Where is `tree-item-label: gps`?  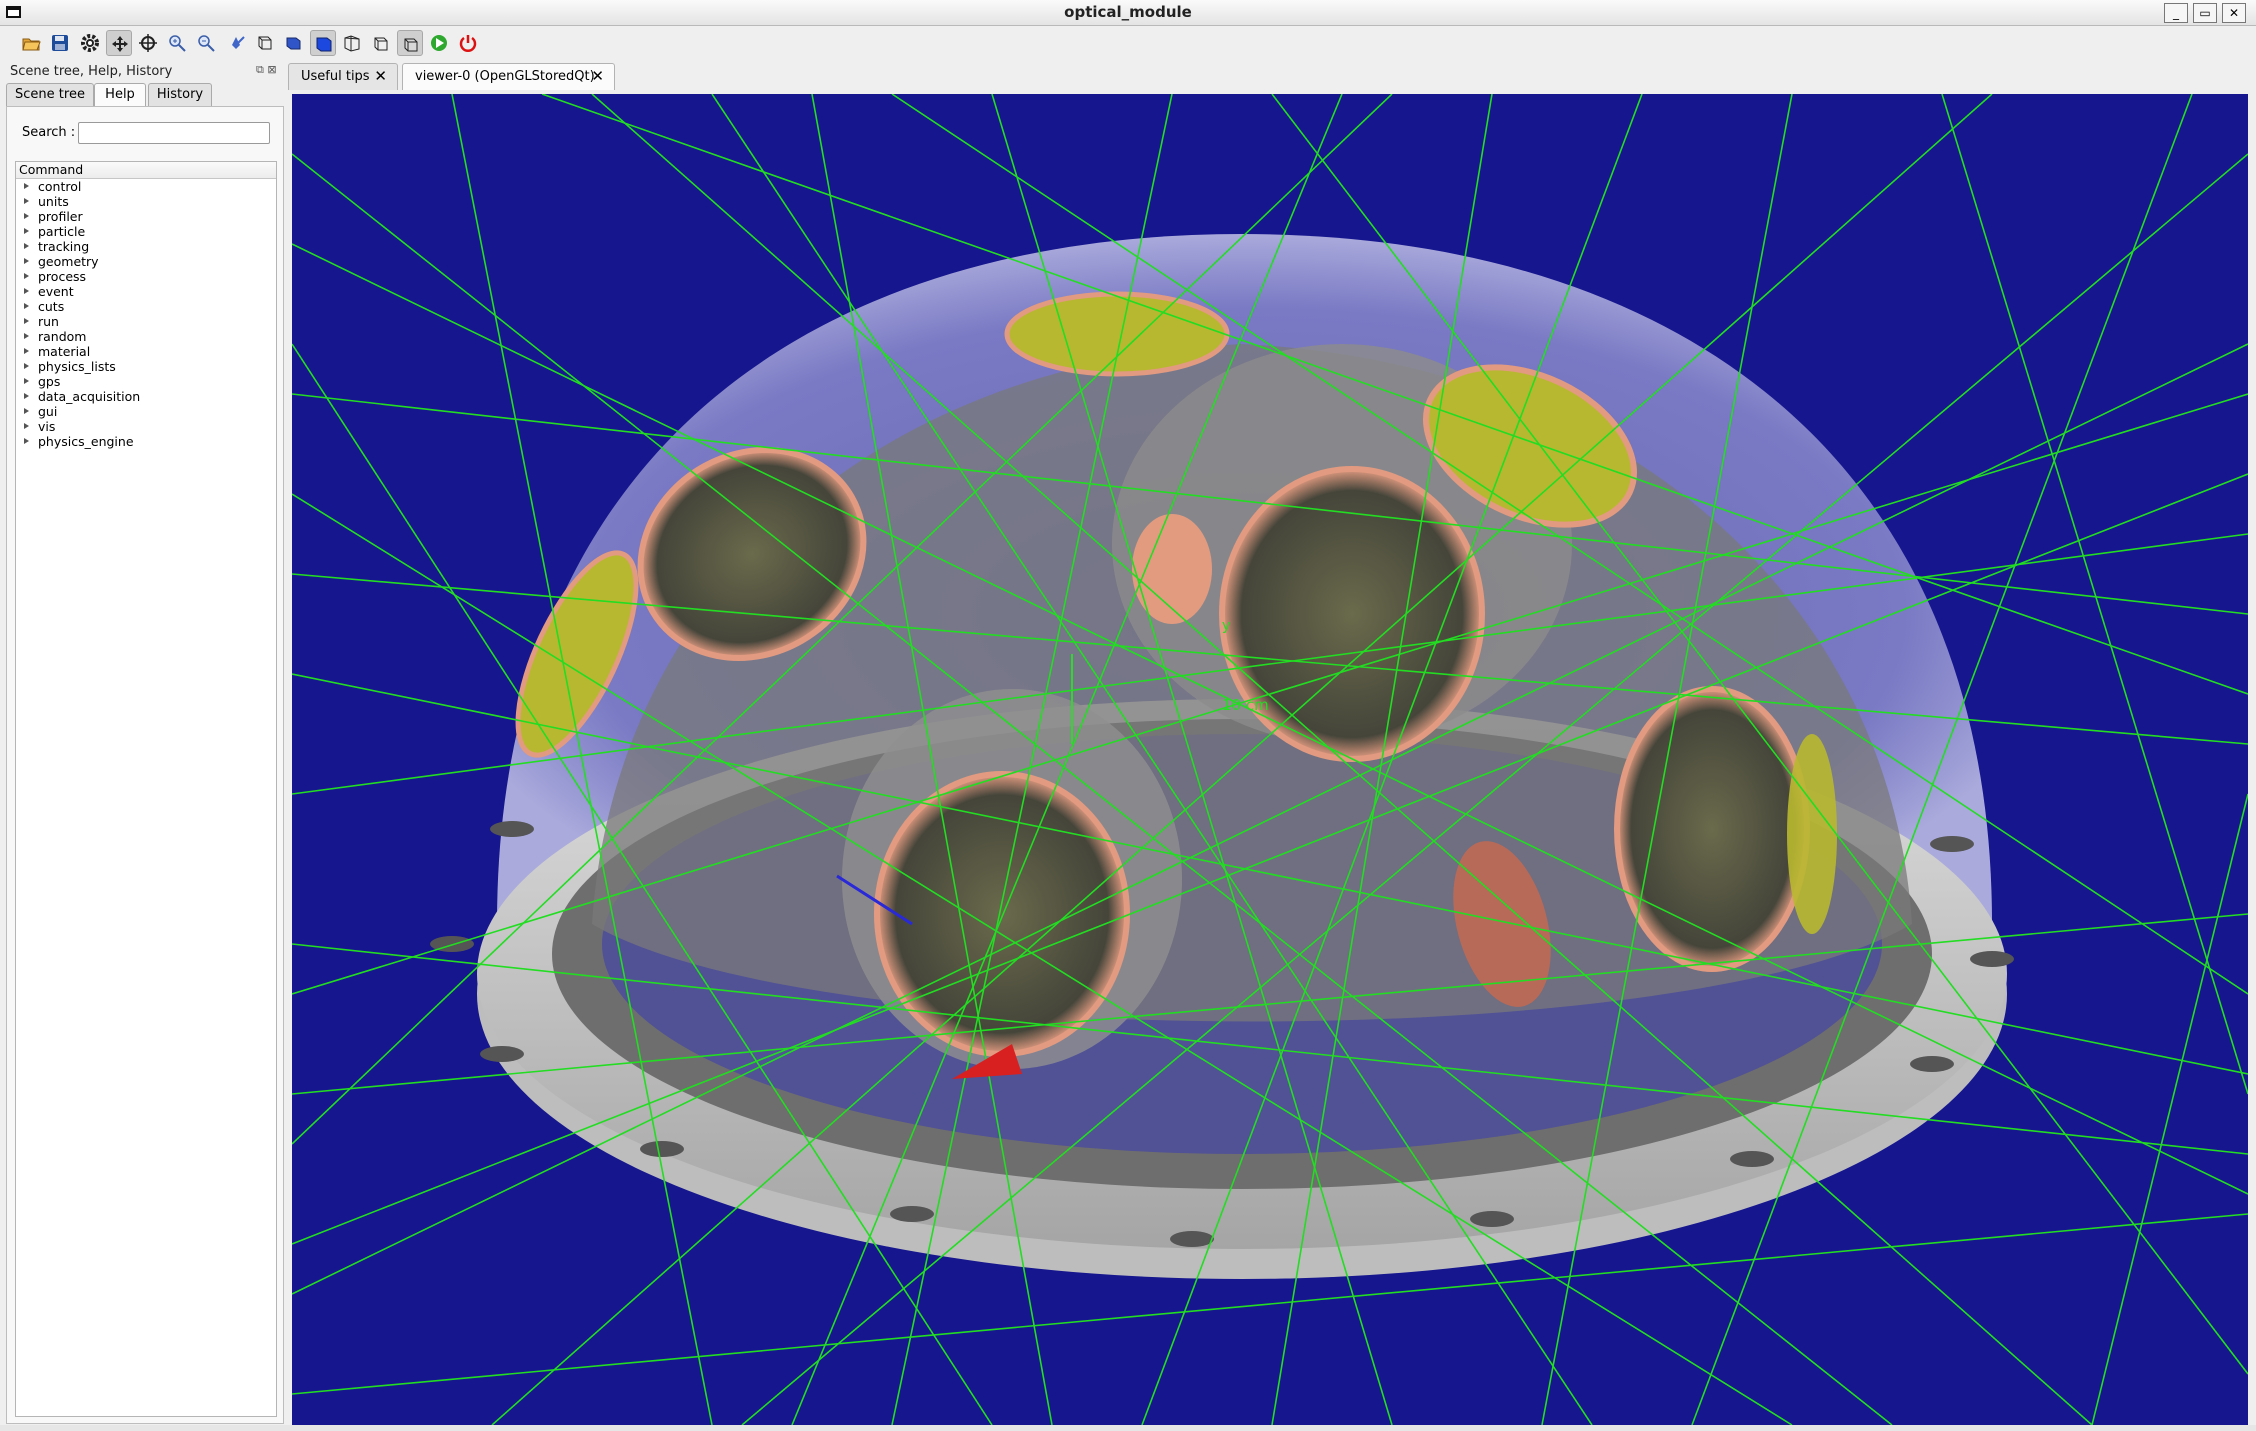 tree-item-label: gps is located at coordinates (49, 381).